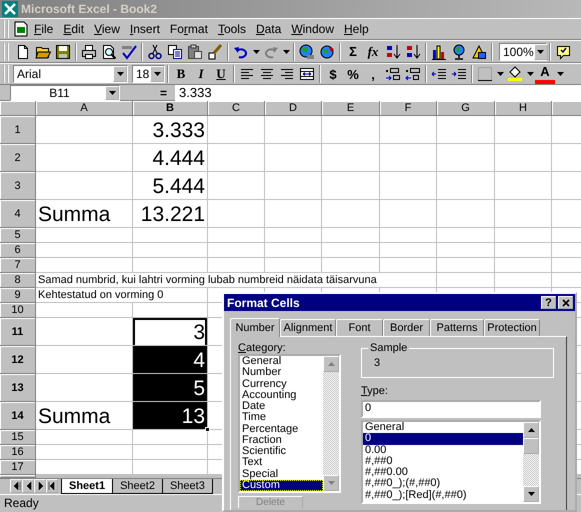 The width and height of the screenshot is (581, 512). What do you see at coordinates (164, 93) in the screenshot?
I see `equals-sign: =` at bounding box center [164, 93].